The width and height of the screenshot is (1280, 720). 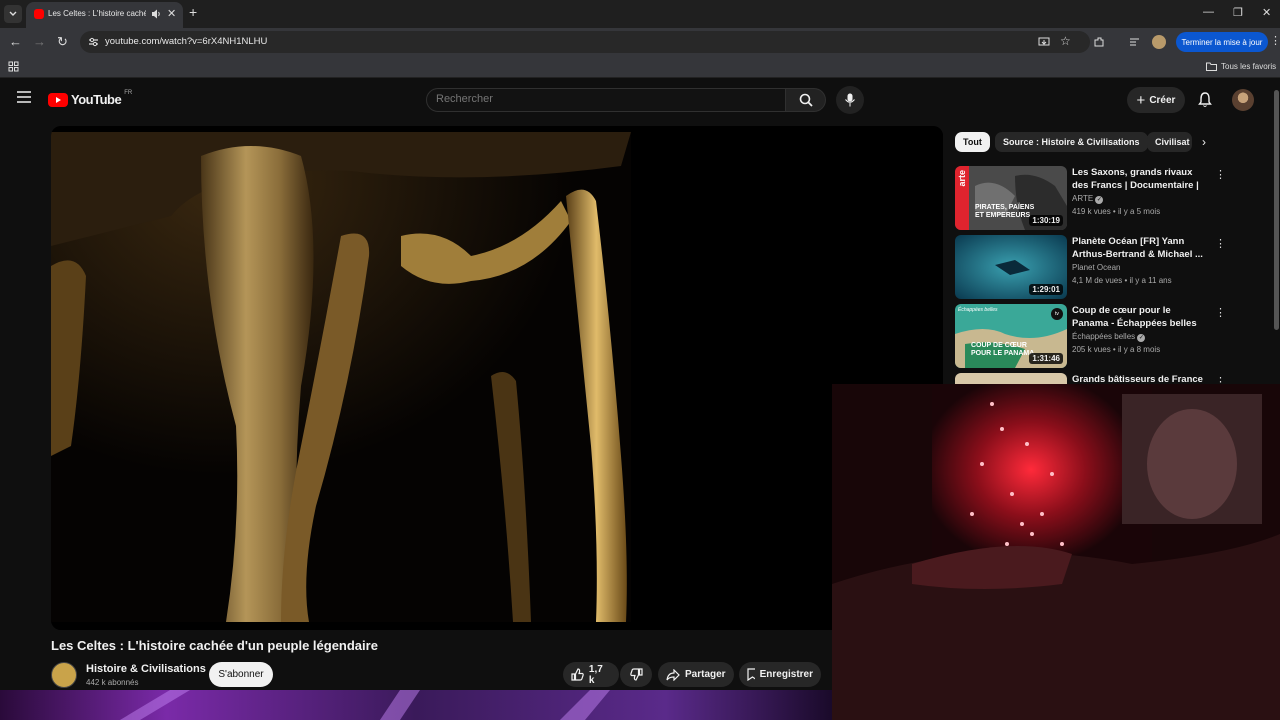 I want to click on notifications-bell-icon, so click(x=1205, y=100).